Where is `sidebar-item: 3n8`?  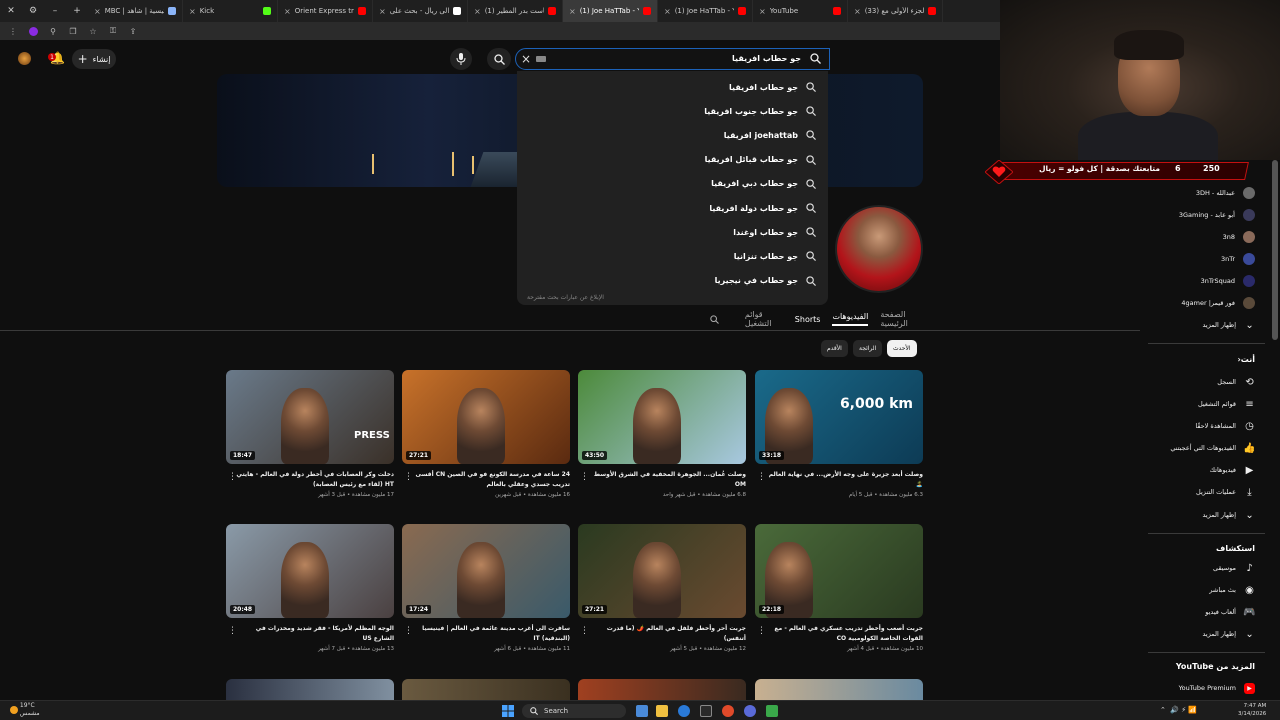 sidebar-item: 3n8 is located at coordinates (1239, 237).